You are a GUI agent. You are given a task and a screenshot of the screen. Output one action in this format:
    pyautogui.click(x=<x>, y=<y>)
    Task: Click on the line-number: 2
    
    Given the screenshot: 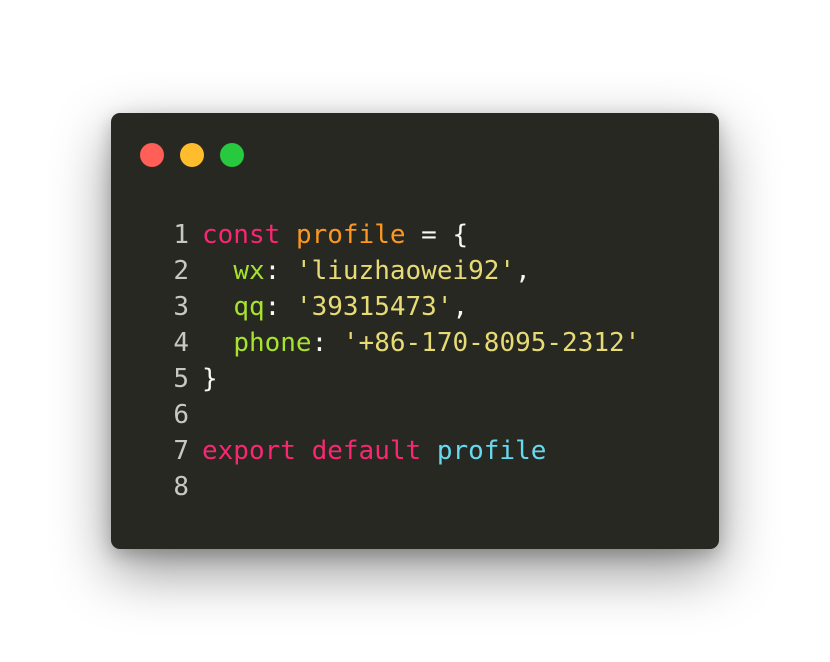 What is the action you would take?
    pyautogui.click(x=181, y=271)
    